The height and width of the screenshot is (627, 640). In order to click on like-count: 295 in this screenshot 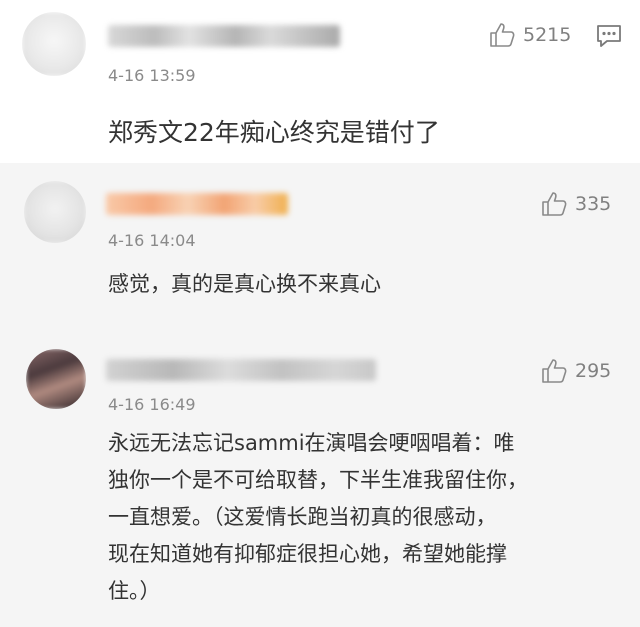, I will do `click(593, 371)`.